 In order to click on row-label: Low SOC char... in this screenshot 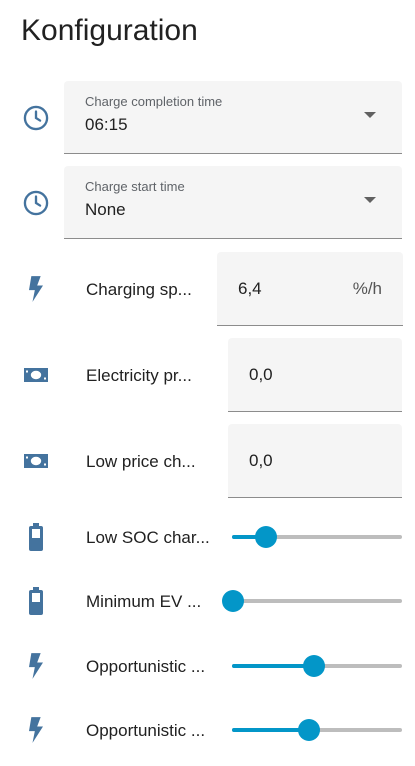, I will do `click(148, 537)`.